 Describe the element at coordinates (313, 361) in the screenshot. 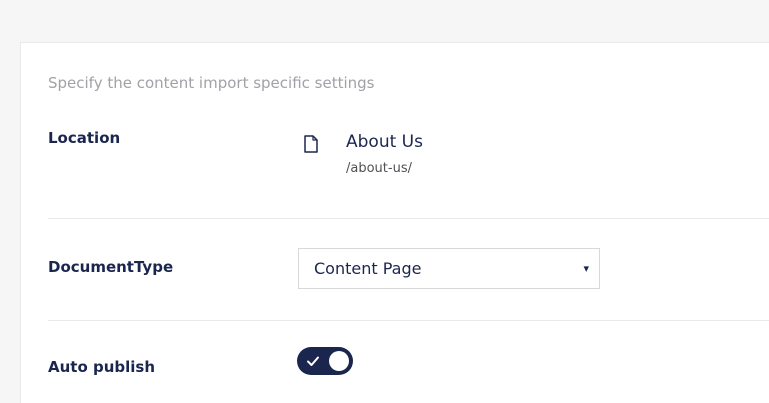

I see `check-icon` at that location.